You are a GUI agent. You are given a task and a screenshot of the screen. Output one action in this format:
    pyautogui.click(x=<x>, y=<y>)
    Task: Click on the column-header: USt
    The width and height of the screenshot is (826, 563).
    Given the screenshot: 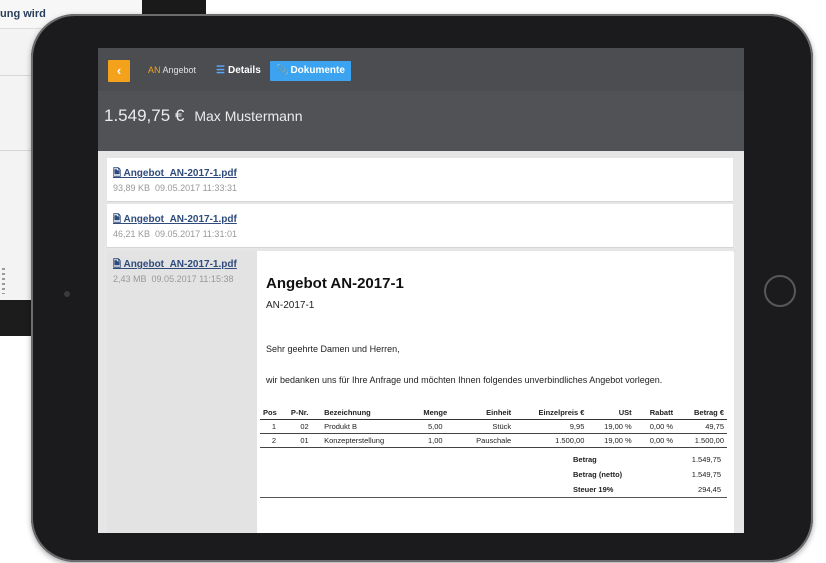 What is the action you would take?
    pyautogui.click(x=611, y=413)
    